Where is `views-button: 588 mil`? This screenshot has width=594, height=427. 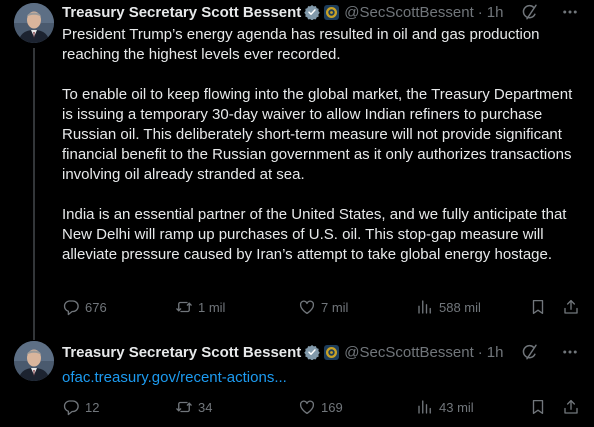 views-button: 588 mil is located at coordinates (448, 307).